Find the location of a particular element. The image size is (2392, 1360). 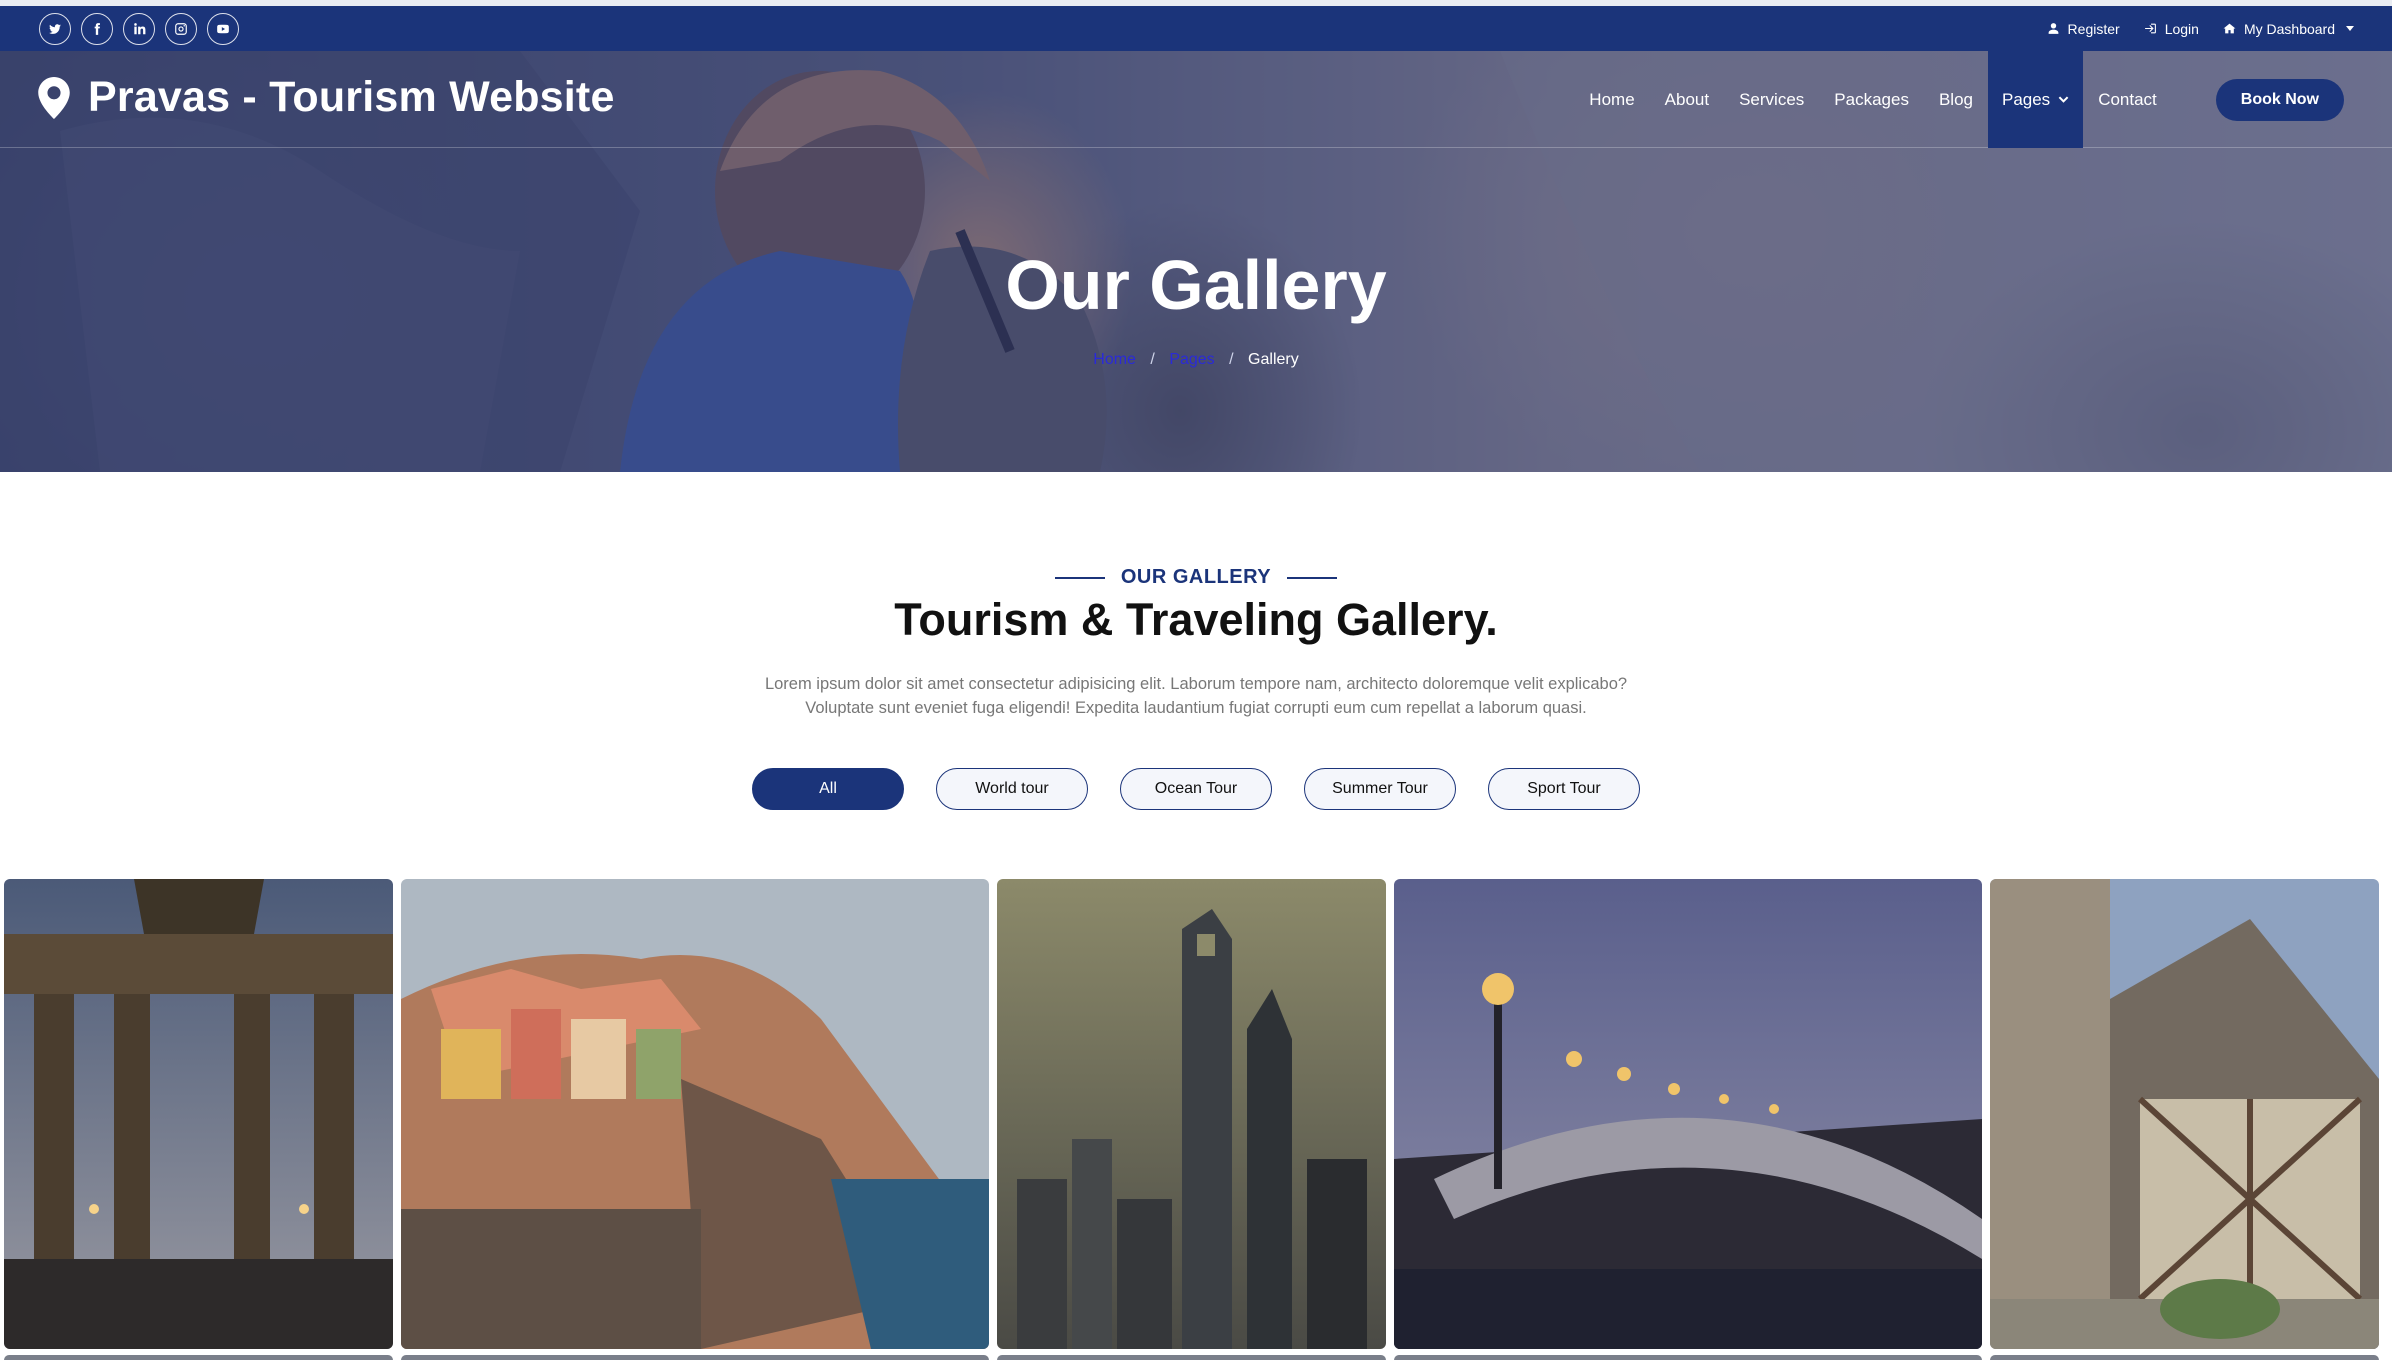

breadcrumb: Home / Pages / Gallery is located at coordinates (1196, 360).